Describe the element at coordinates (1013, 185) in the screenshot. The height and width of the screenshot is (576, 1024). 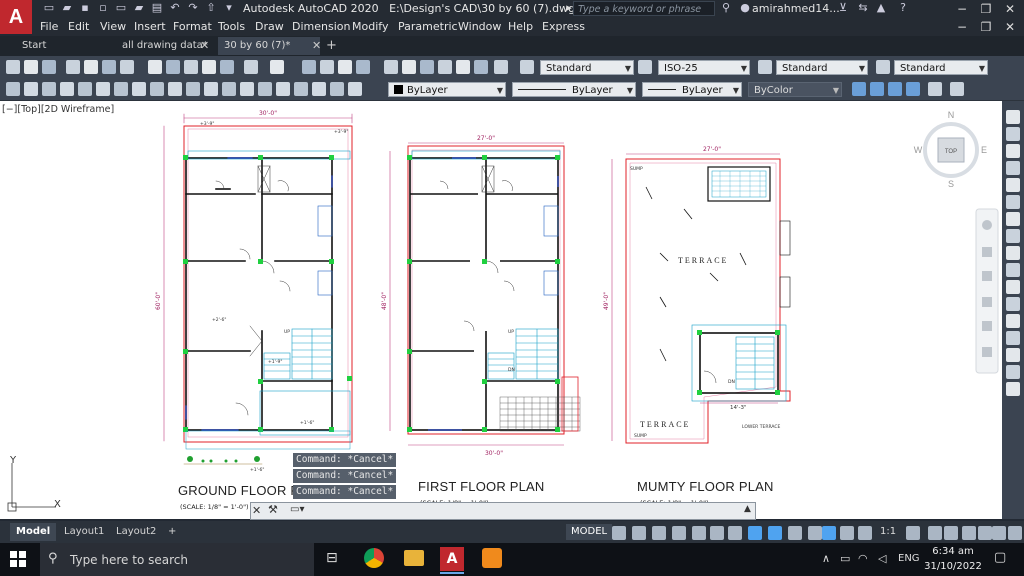
I see `offset-icon` at that location.